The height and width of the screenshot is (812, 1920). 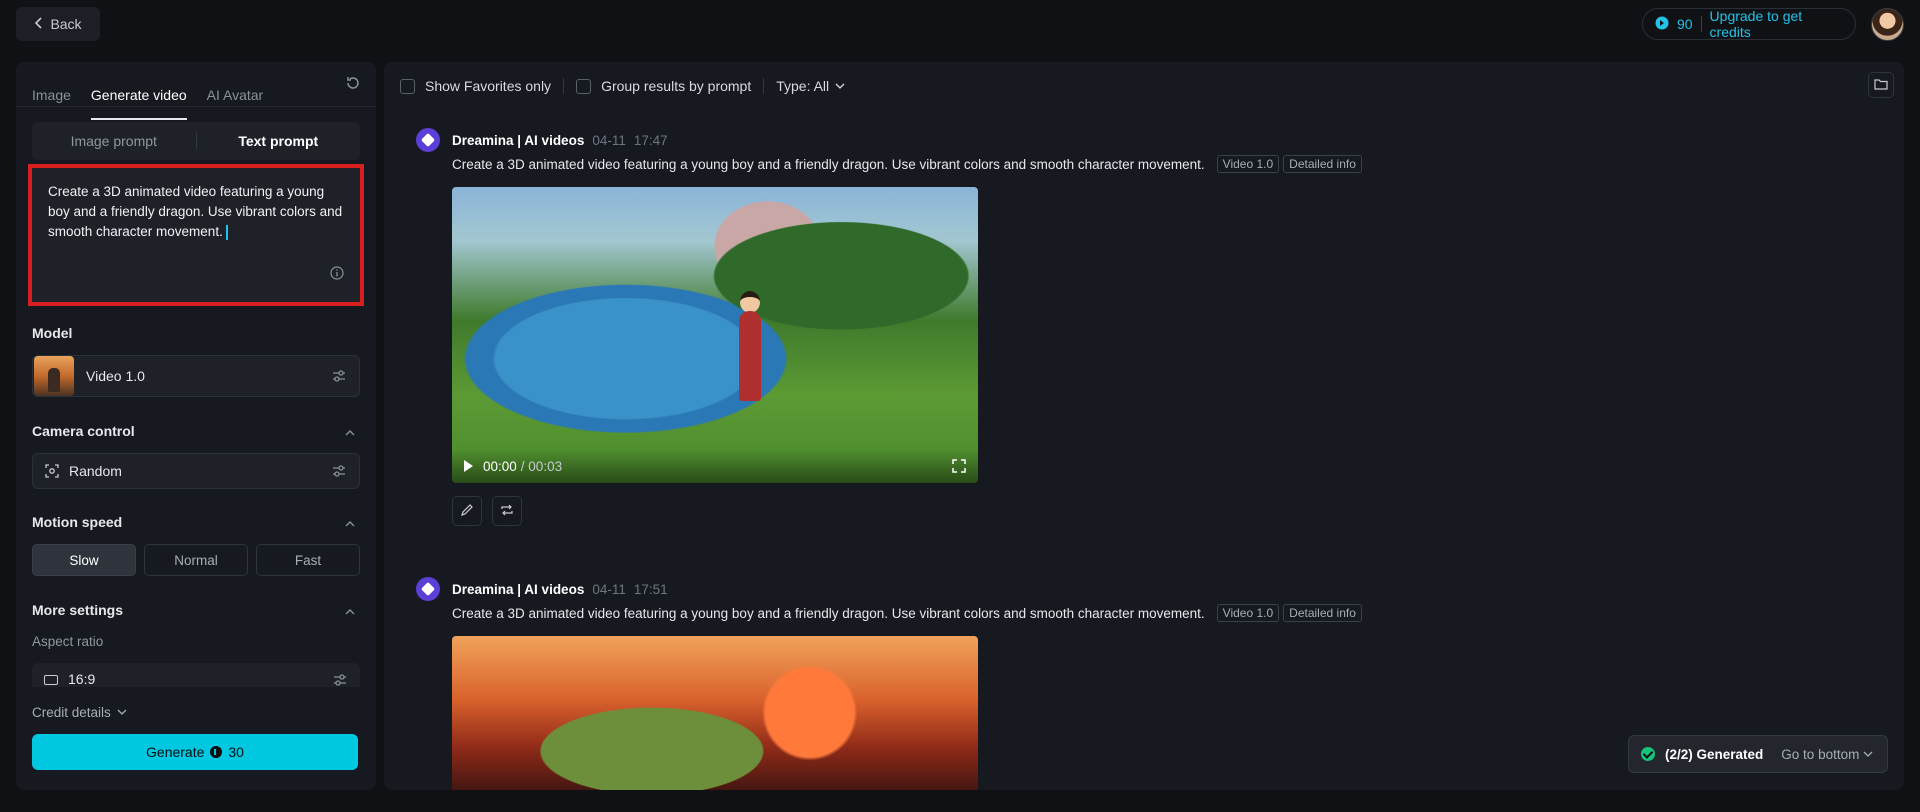 I want to click on pencil-icon, so click(x=467, y=511).